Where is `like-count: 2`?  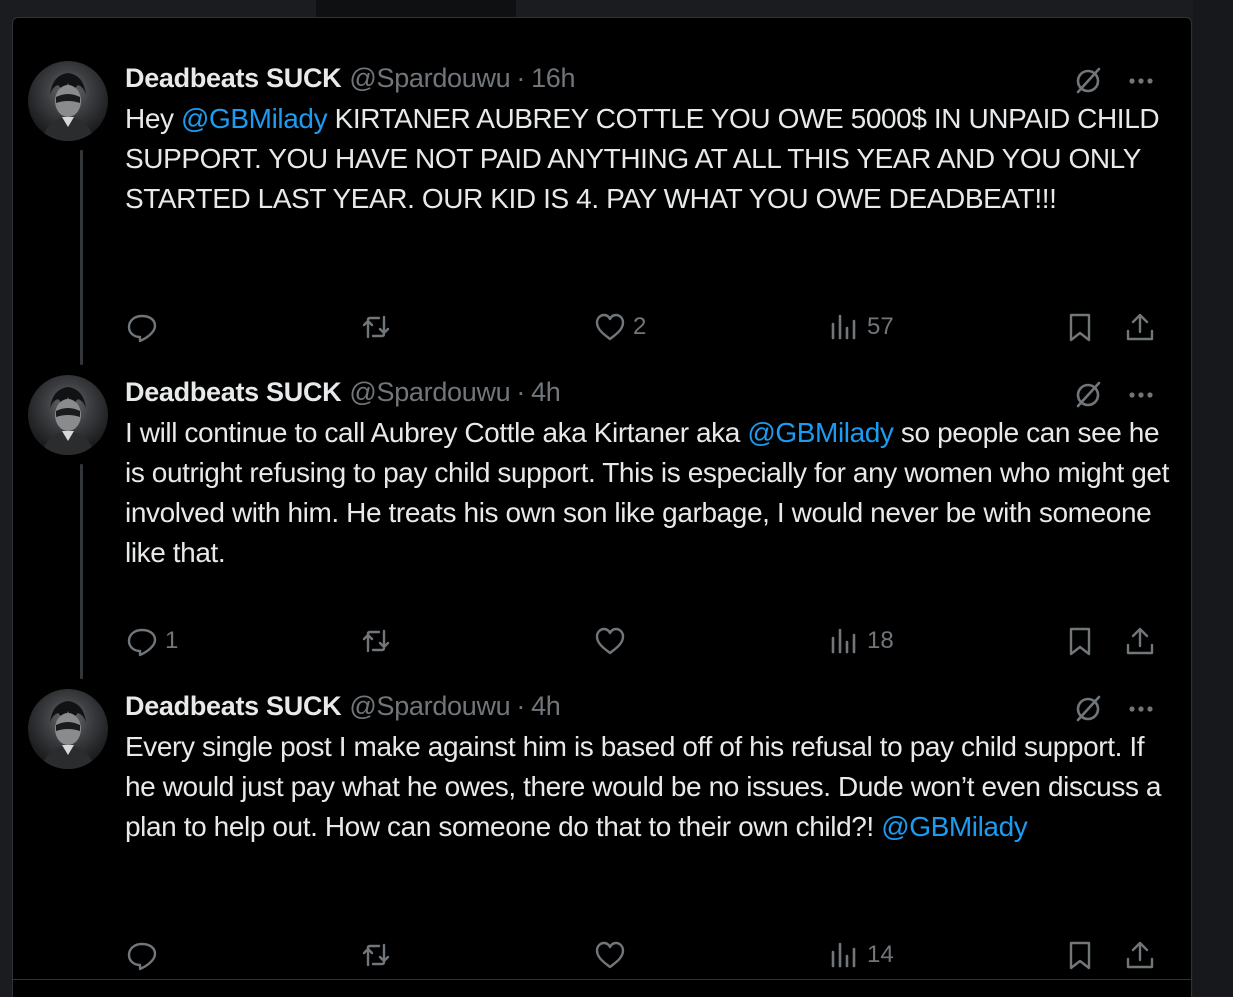 like-count: 2 is located at coordinates (640, 326).